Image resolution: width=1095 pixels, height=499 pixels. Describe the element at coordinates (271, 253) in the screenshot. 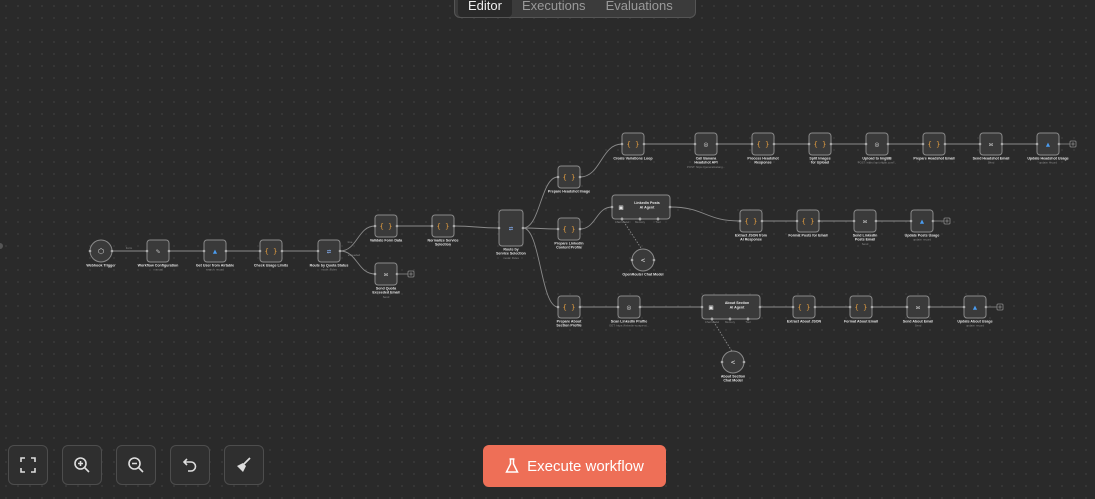

I see `workflow-node: { } Check Usage Limits` at that location.